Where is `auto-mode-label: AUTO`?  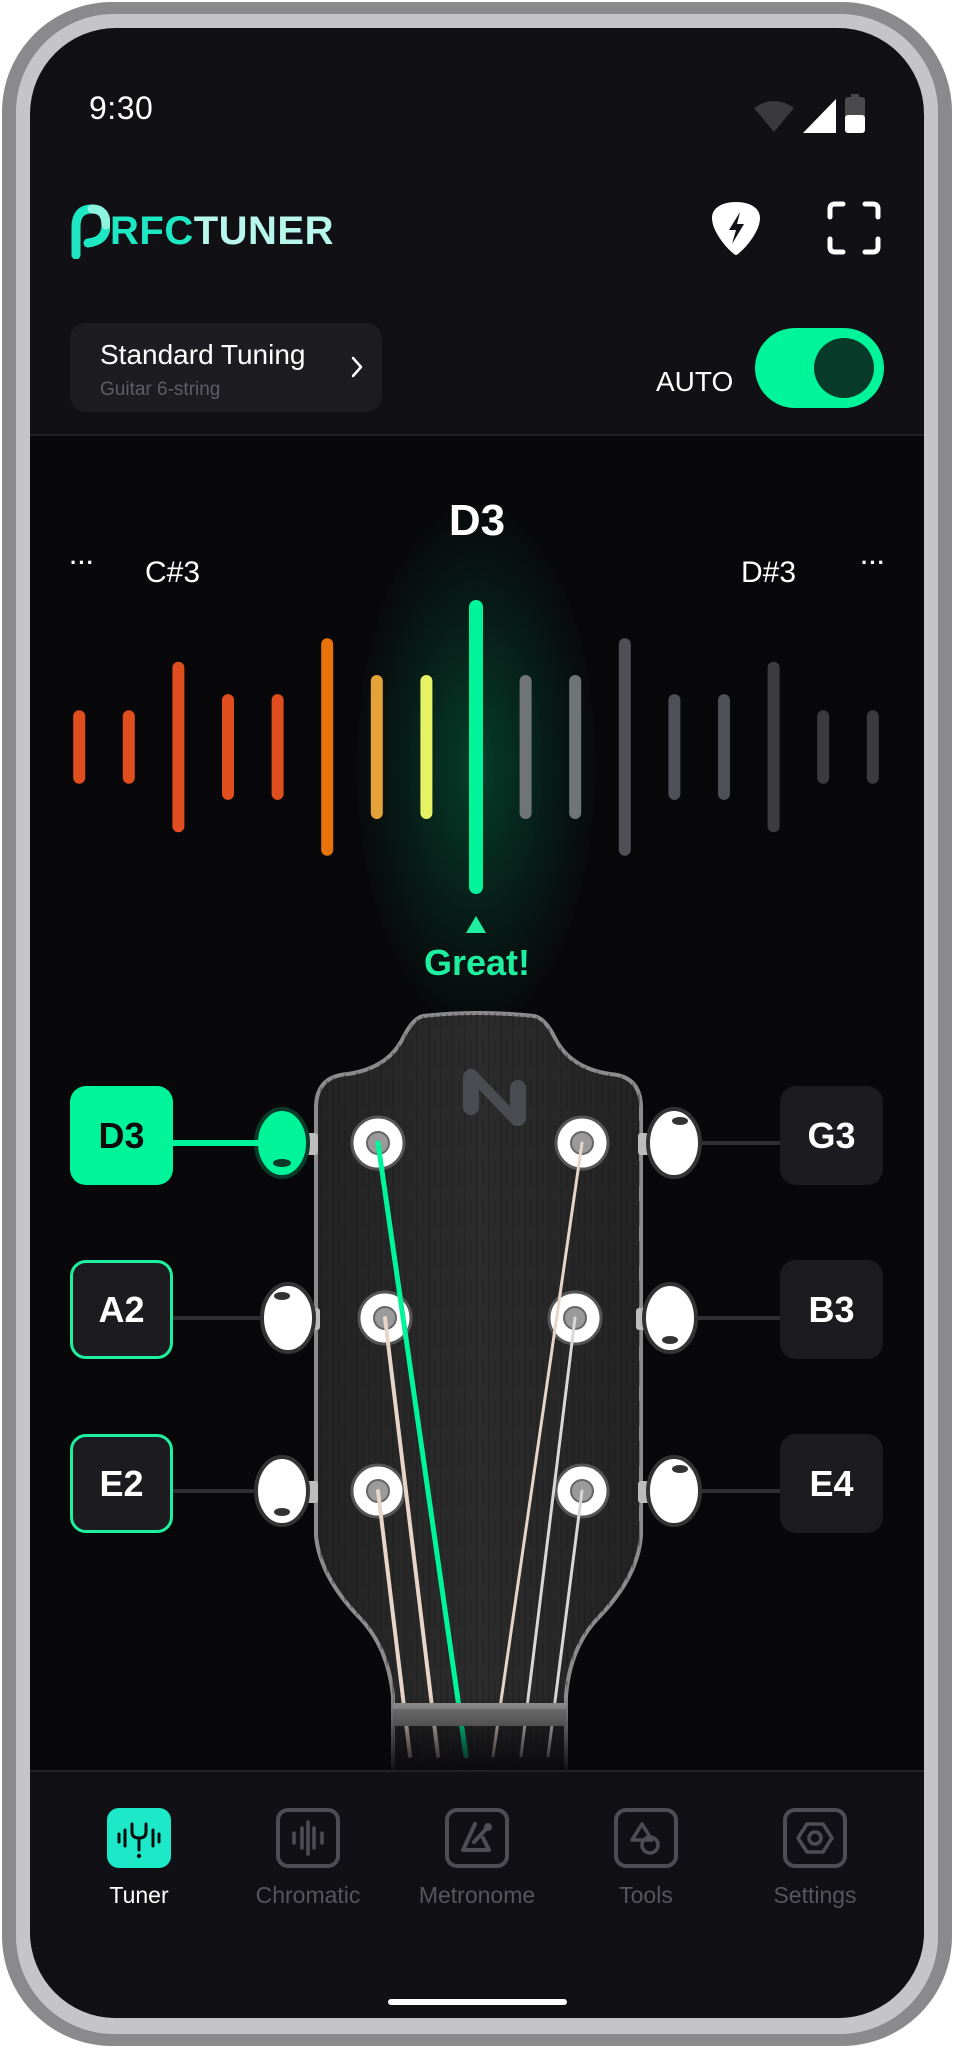 auto-mode-label: AUTO is located at coordinates (695, 381).